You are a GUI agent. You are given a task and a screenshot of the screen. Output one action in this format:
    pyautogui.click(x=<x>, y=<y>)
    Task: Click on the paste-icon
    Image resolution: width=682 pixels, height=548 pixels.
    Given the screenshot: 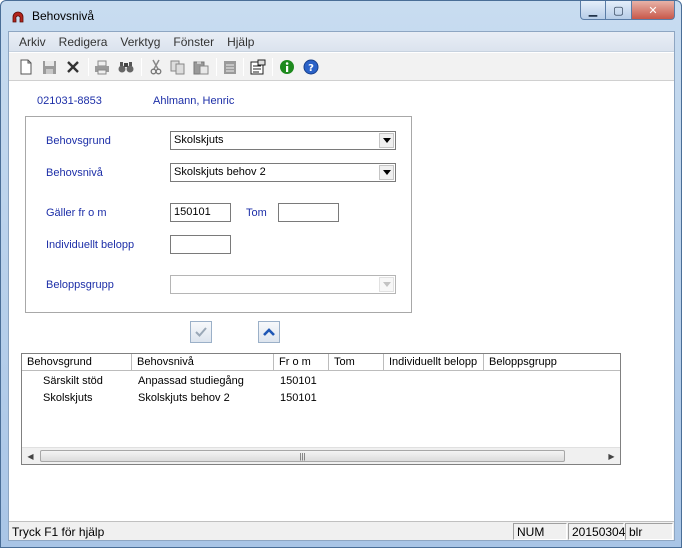 What is the action you would take?
    pyautogui.click(x=201, y=67)
    